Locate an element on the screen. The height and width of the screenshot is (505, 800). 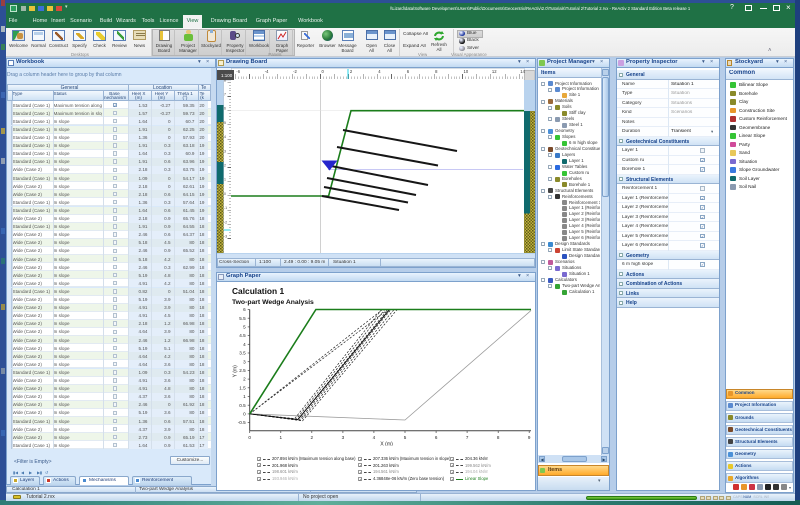
svg-text: 0.5 is located at coordinates (242, 405).